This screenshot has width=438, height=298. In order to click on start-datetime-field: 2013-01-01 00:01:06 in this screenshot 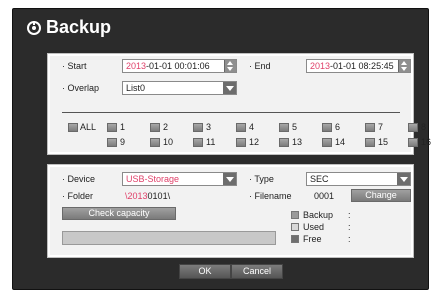, I will do `click(179, 66)`.